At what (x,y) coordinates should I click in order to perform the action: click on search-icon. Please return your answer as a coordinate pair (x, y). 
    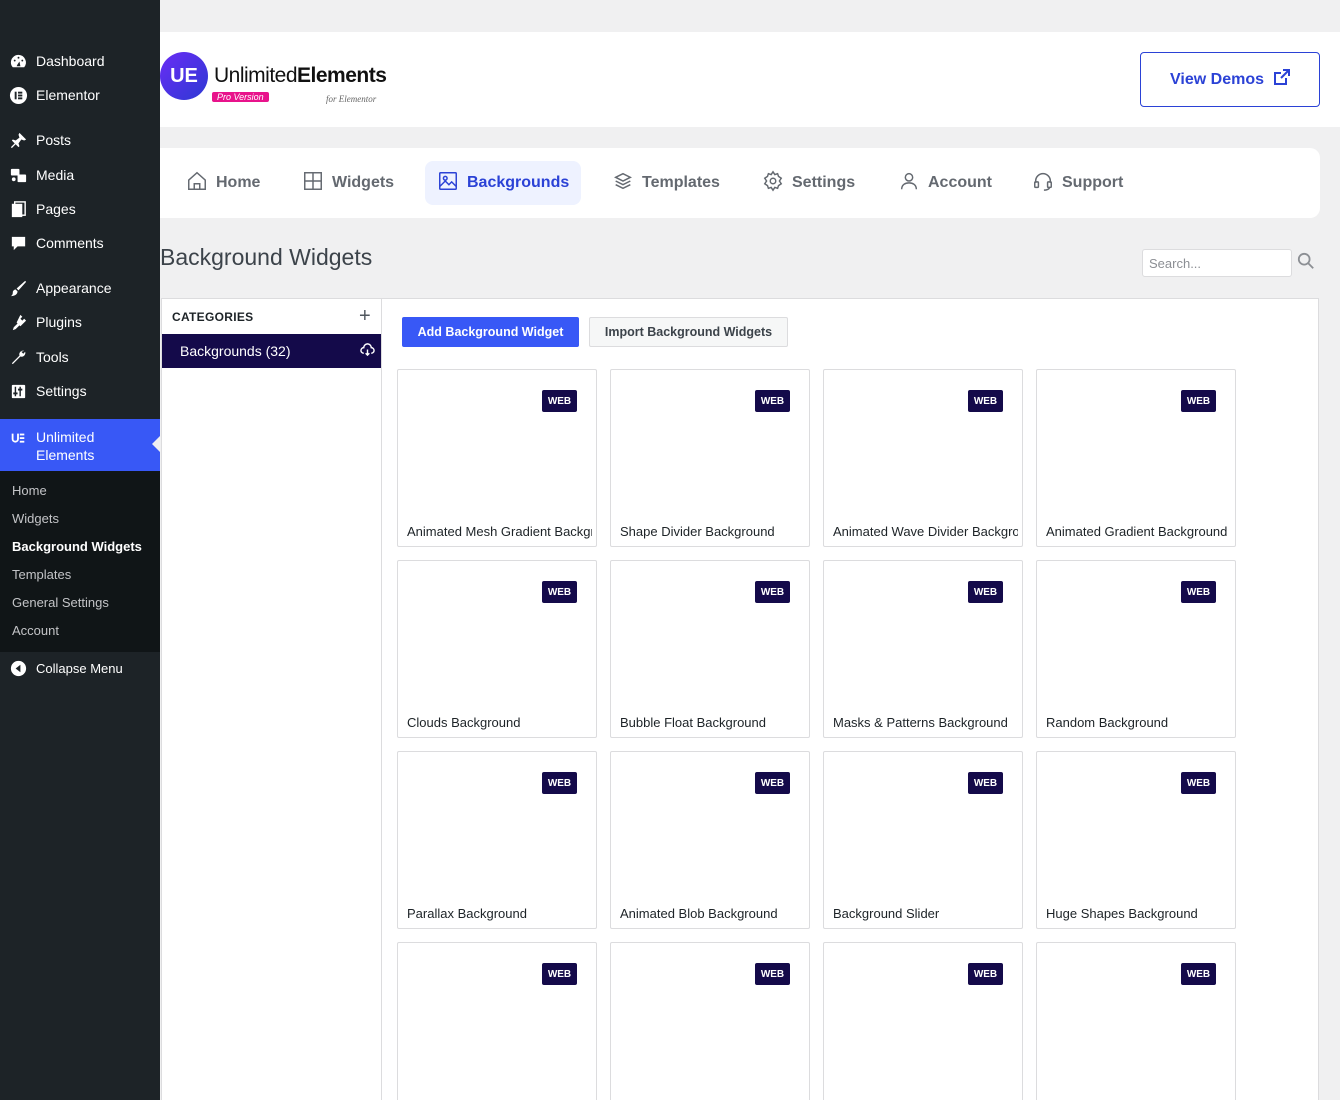
    Looking at the image, I should click on (1306, 261).